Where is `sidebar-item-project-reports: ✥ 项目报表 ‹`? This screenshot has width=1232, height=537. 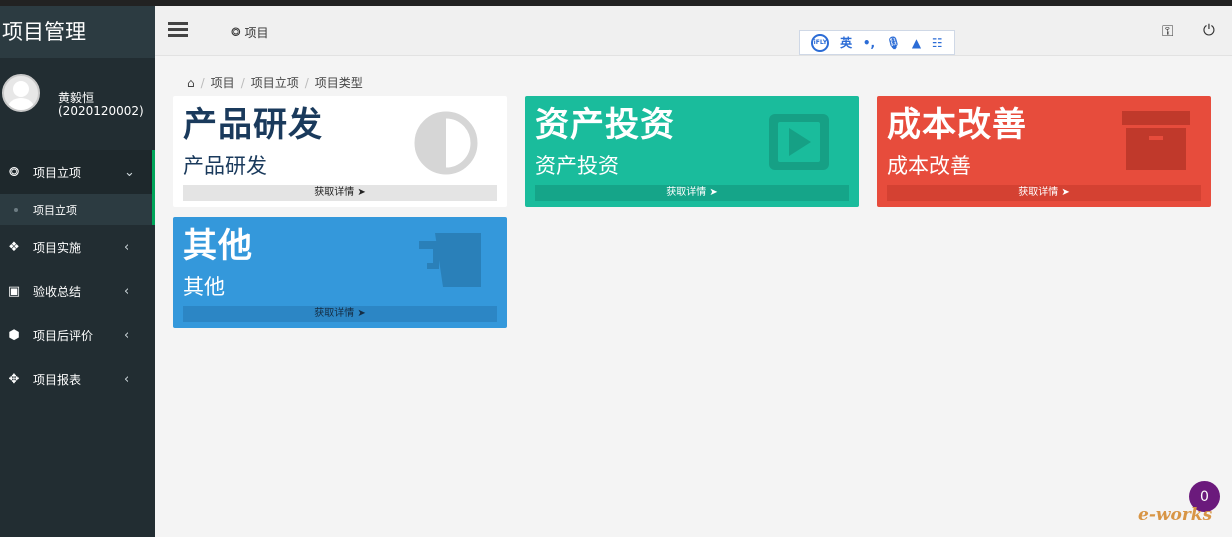
sidebar-item-project-reports: ✥ 项目报表 ‹ is located at coordinates (77, 379).